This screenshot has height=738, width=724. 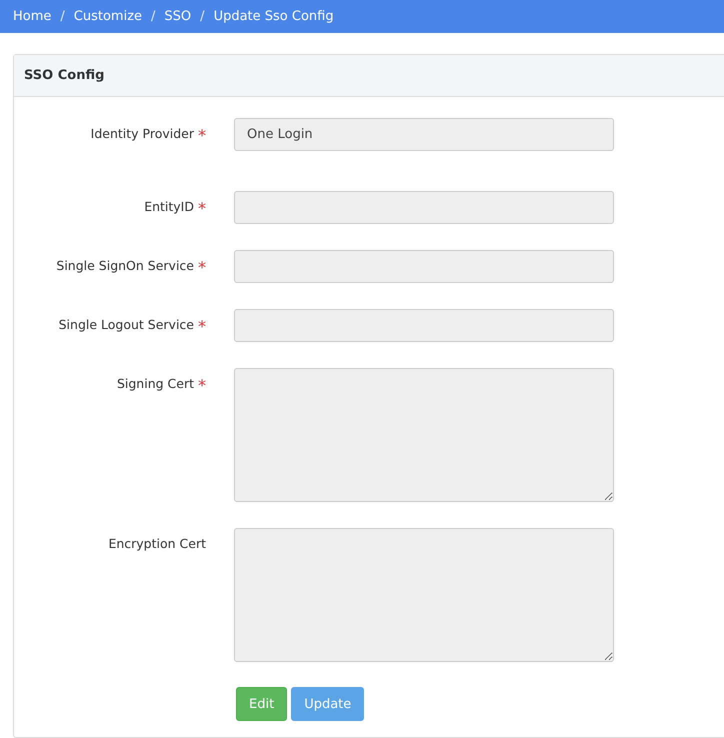 I want to click on breadcrumb-link: Update Sso Config, so click(x=274, y=16).